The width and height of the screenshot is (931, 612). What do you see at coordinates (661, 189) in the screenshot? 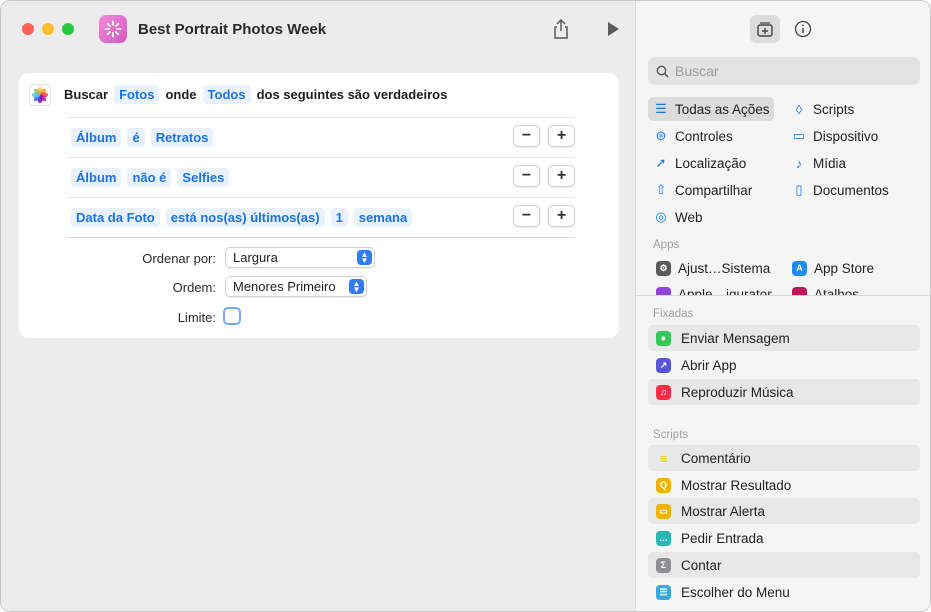
I see `share-icon: ⇧` at bounding box center [661, 189].